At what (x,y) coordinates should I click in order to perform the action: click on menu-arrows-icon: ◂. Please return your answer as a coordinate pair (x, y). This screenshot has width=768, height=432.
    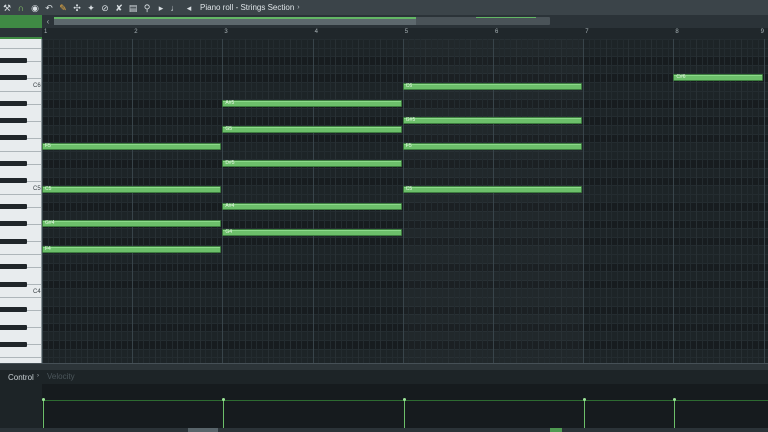
    Looking at the image, I should click on (189, 8).